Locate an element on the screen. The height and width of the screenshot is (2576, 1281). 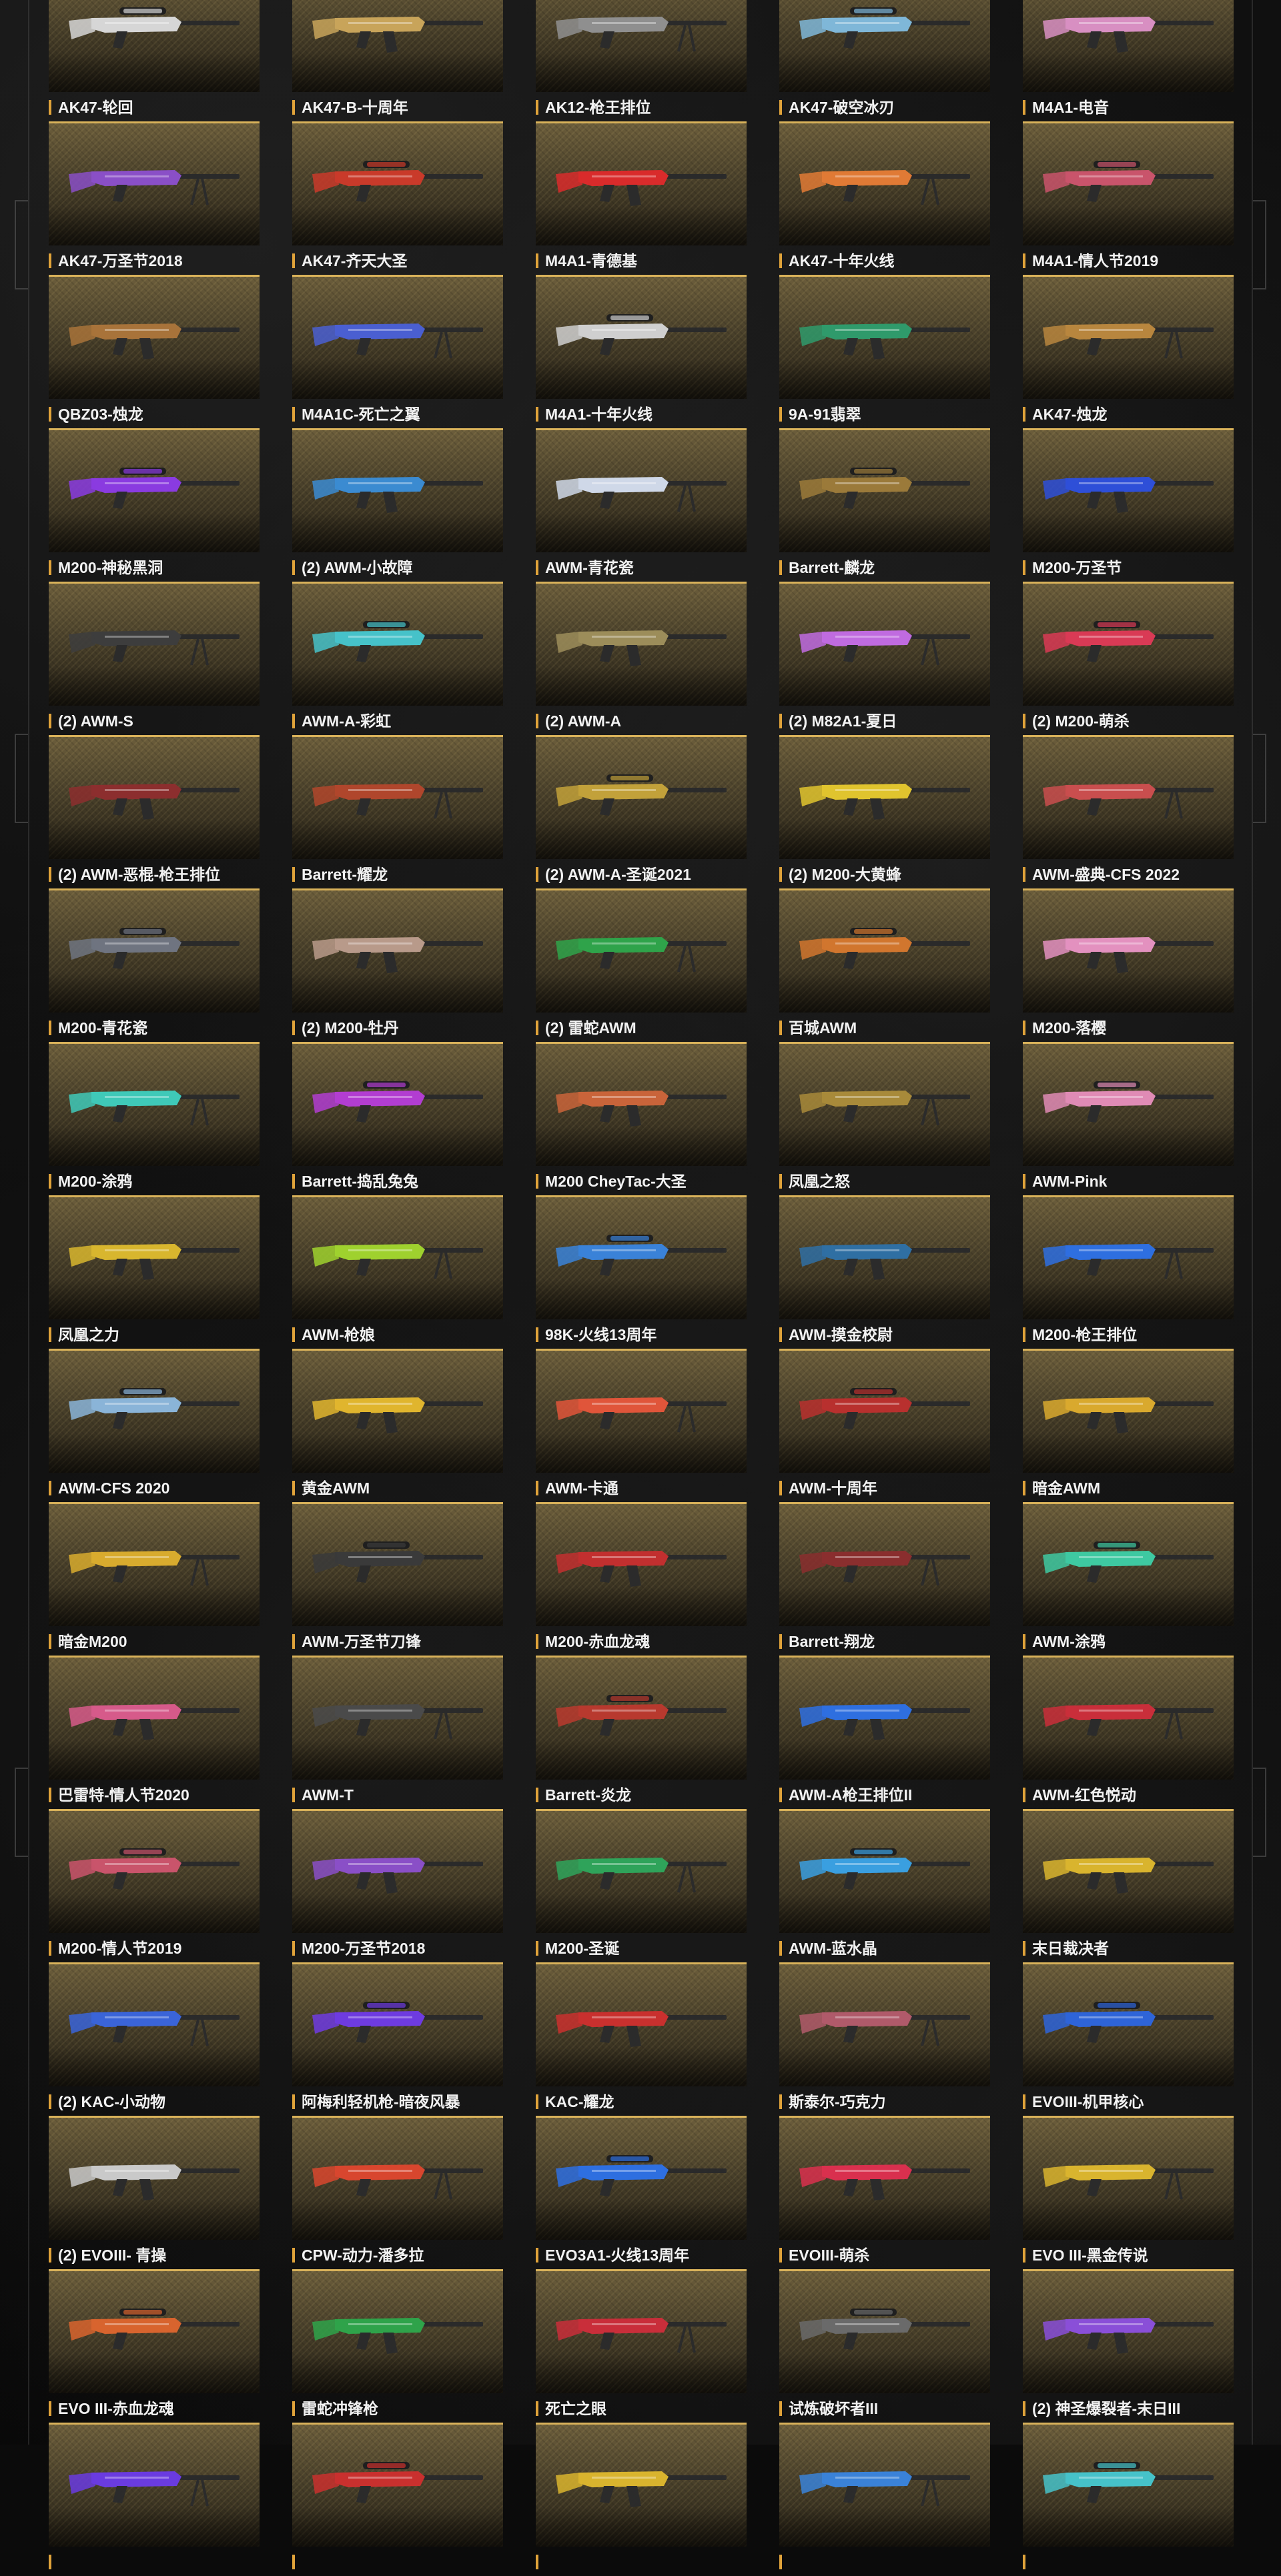
weapon-card: 百城AWM is located at coordinates (885, 965).